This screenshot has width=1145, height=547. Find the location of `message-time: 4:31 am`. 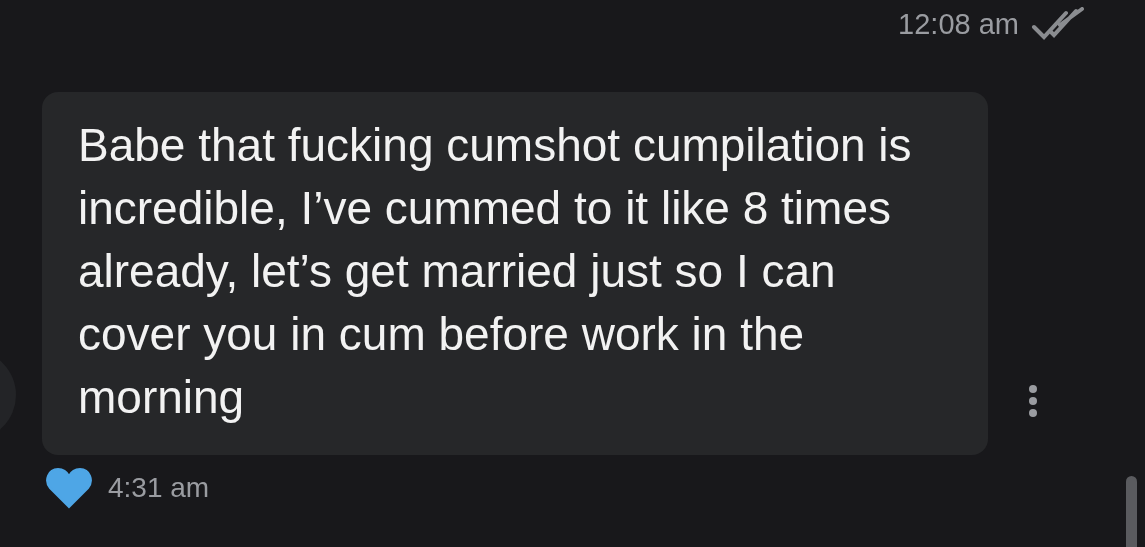

message-time: 4:31 am is located at coordinates (159, 488).